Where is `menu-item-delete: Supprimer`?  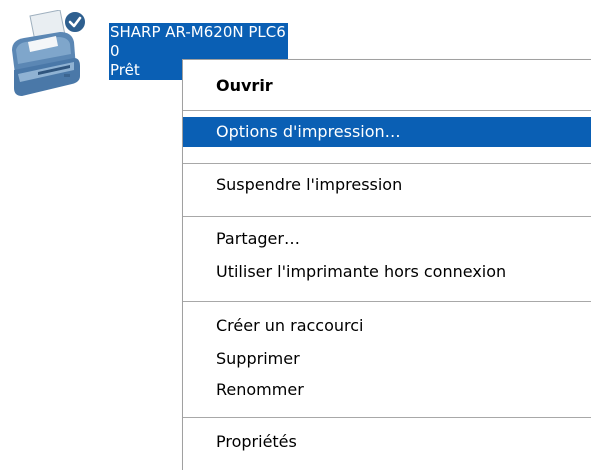
menu-item-delete: Supprimer is located at coordinates (387, 359).